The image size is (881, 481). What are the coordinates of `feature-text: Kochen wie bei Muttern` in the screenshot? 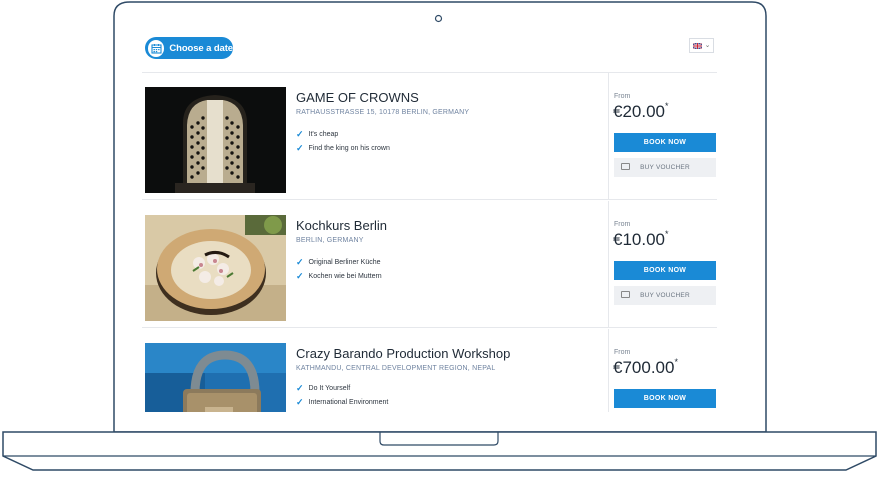 It's located at (345, 276).